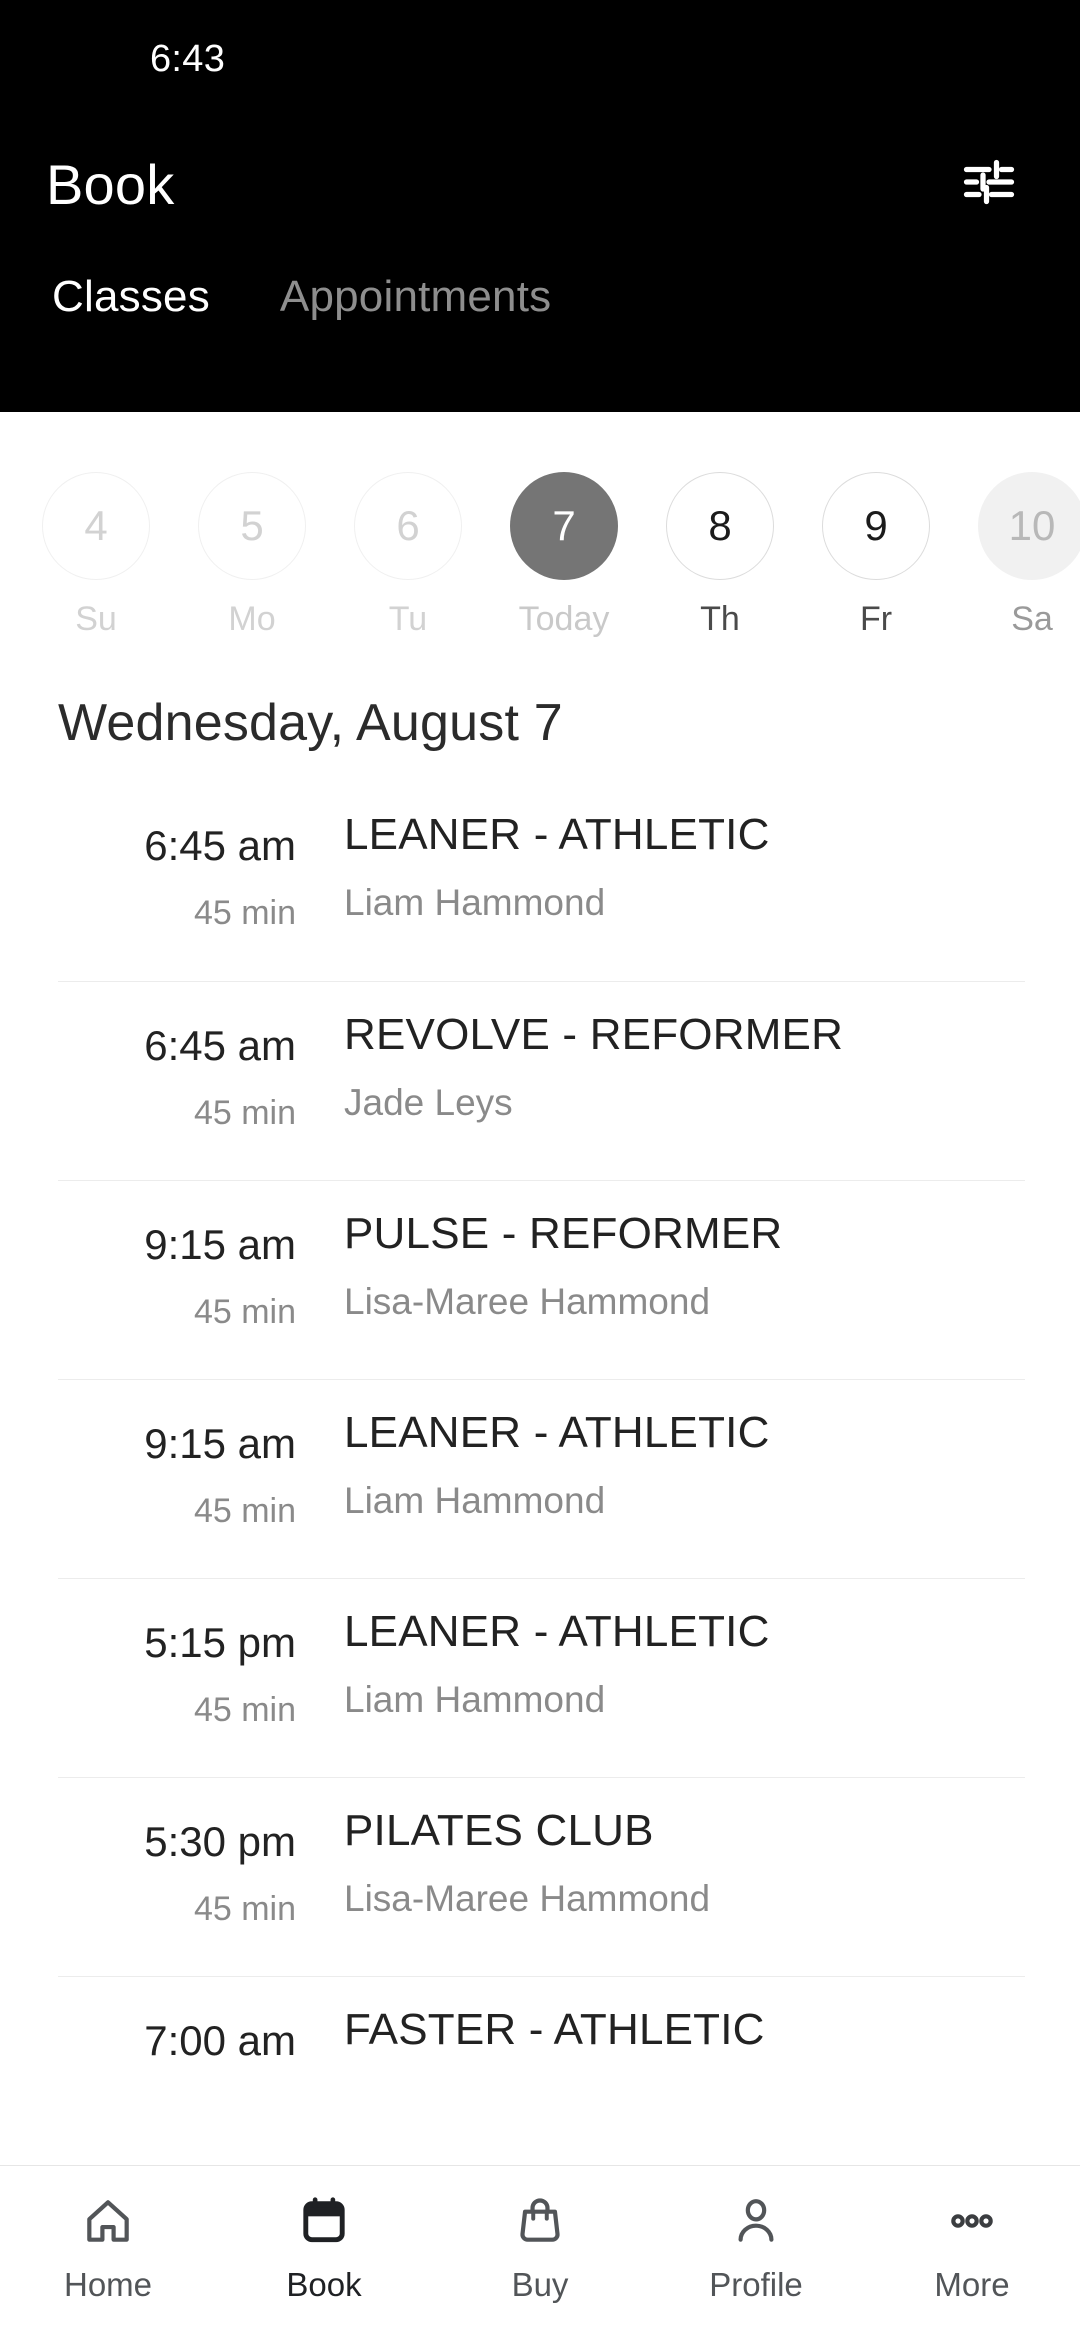  I want to click on date-weekday: Today, so click(564, 619).